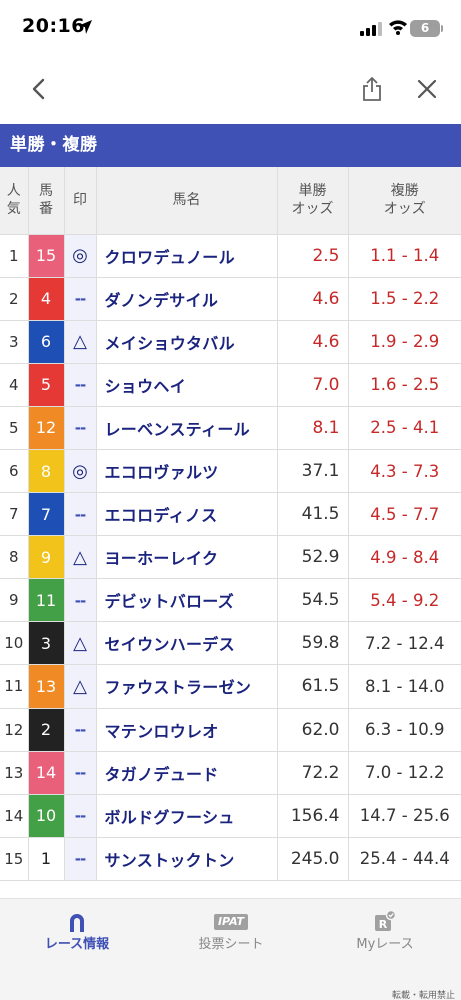  I want to click on horse-number-cell: 7, so click(46, 514).